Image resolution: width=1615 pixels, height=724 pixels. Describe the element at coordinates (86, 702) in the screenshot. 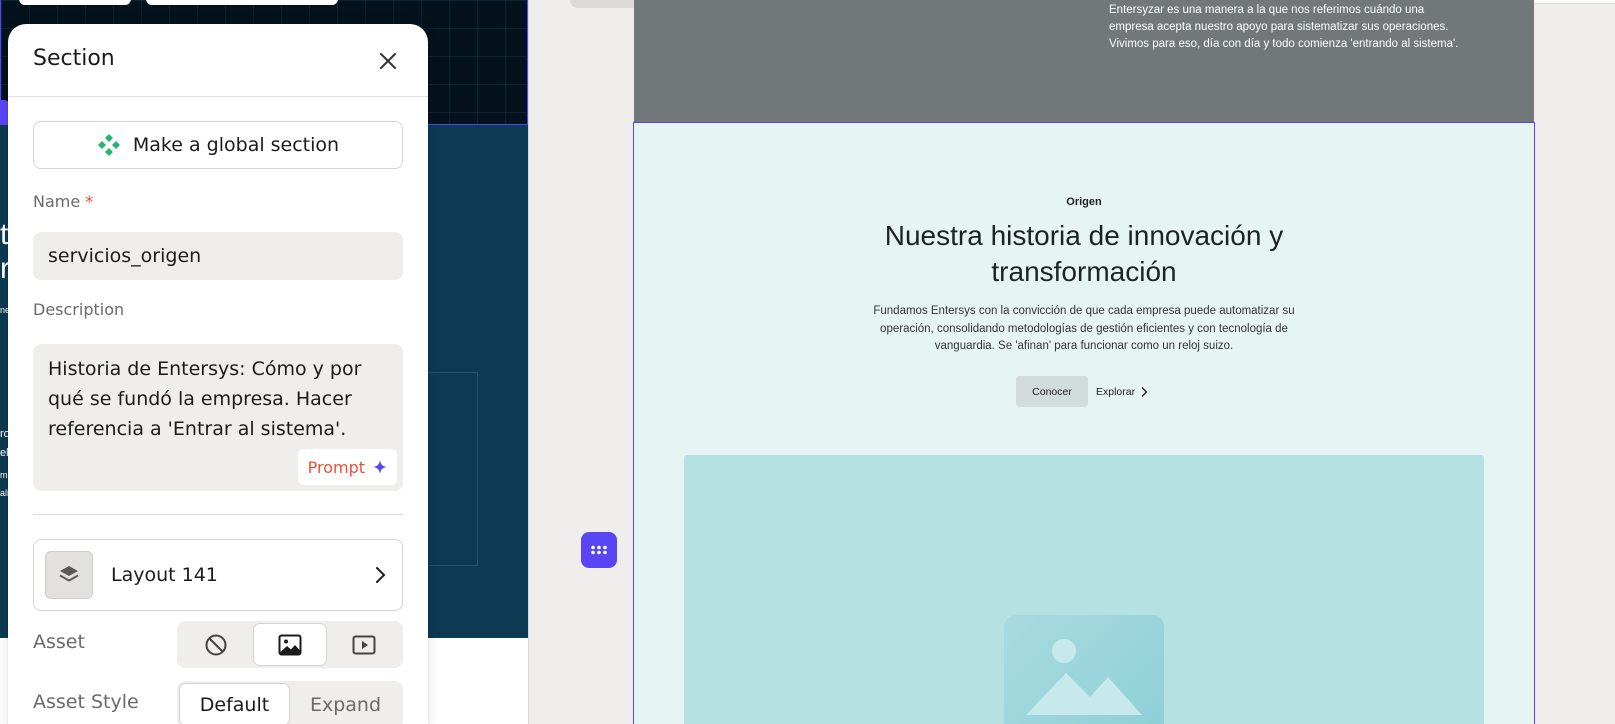

I see `asset-style-label: Asset Style` at that location.